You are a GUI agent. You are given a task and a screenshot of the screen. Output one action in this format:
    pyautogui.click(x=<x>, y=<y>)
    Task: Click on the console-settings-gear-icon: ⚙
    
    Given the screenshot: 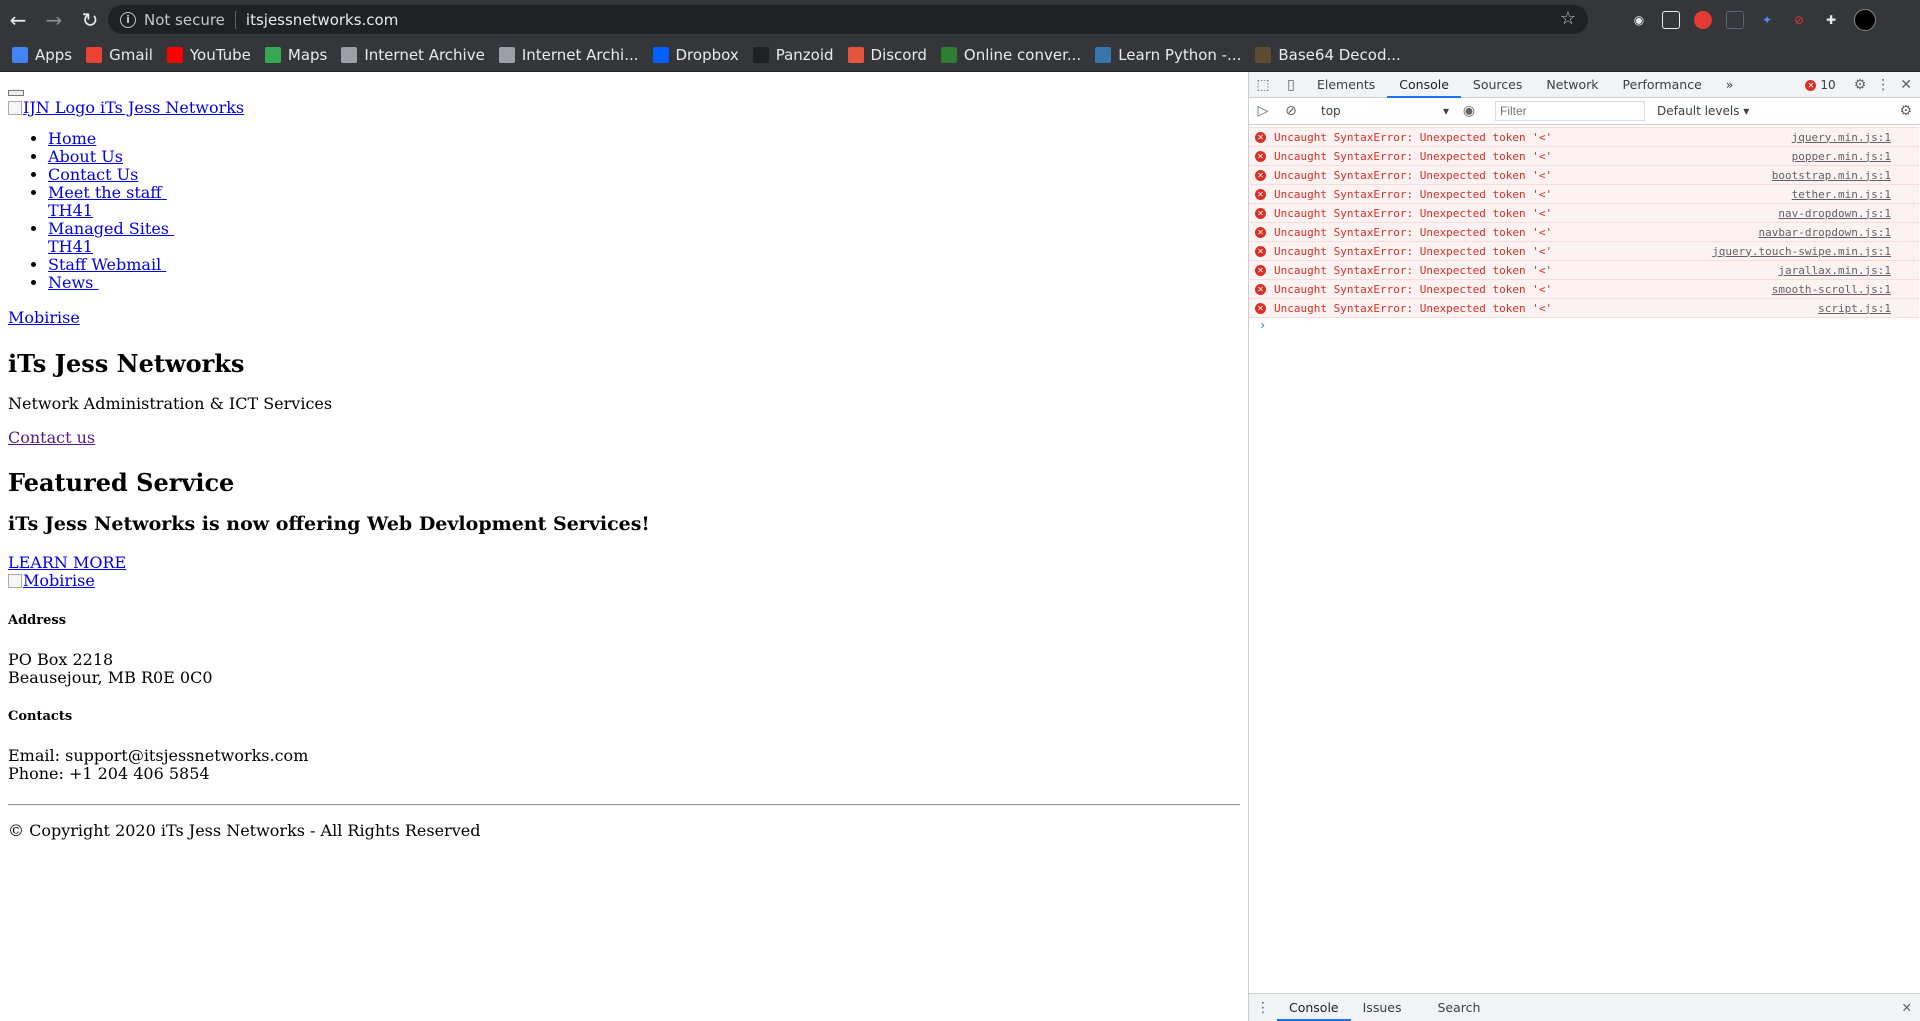 What is the action you would take?
    pyautogui.click(x=1905, y=111)
    